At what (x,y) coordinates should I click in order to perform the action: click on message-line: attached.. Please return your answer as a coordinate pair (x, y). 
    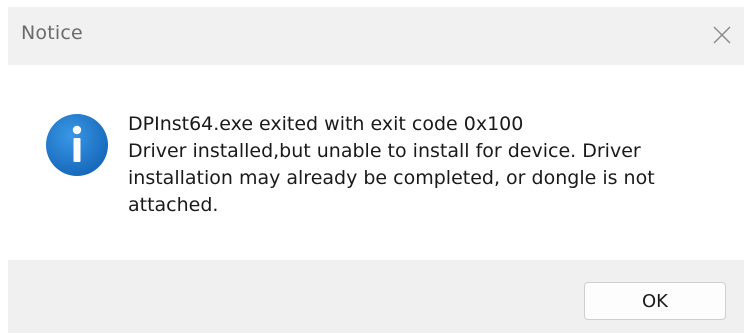
    Looking at the image, I should click on (173, 205).